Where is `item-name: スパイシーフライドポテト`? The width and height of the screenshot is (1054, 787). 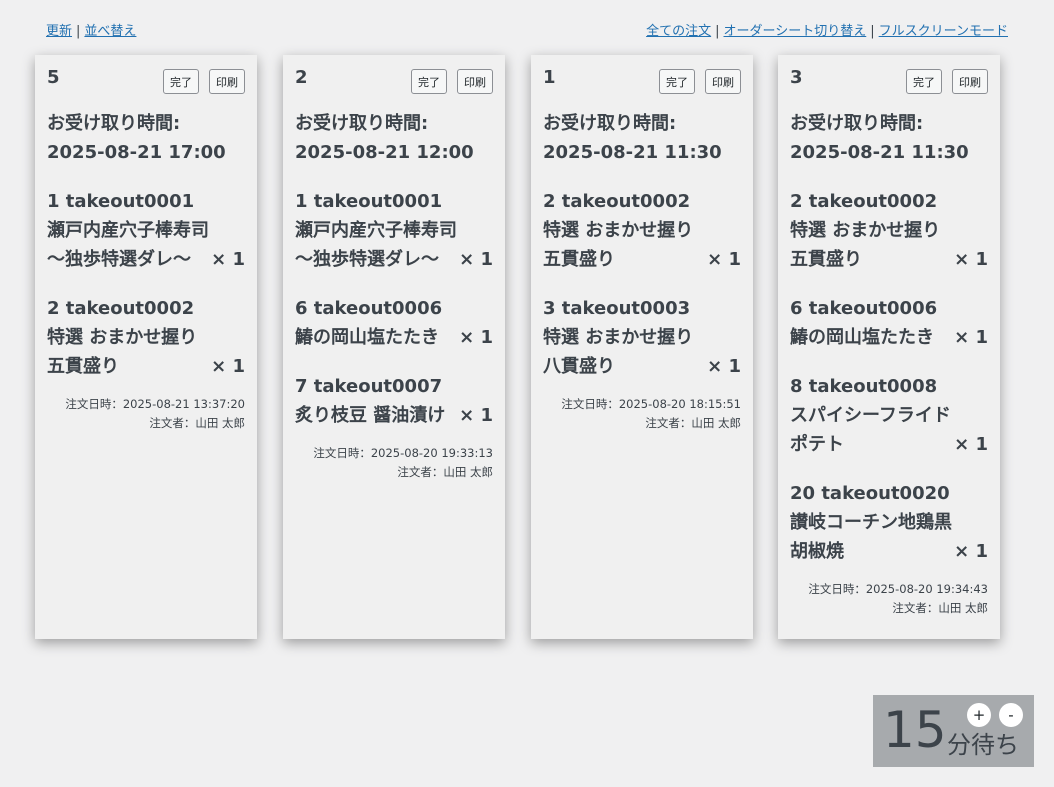
item-name: スパイシーフライドポテト is located at coordinates (870, 430).